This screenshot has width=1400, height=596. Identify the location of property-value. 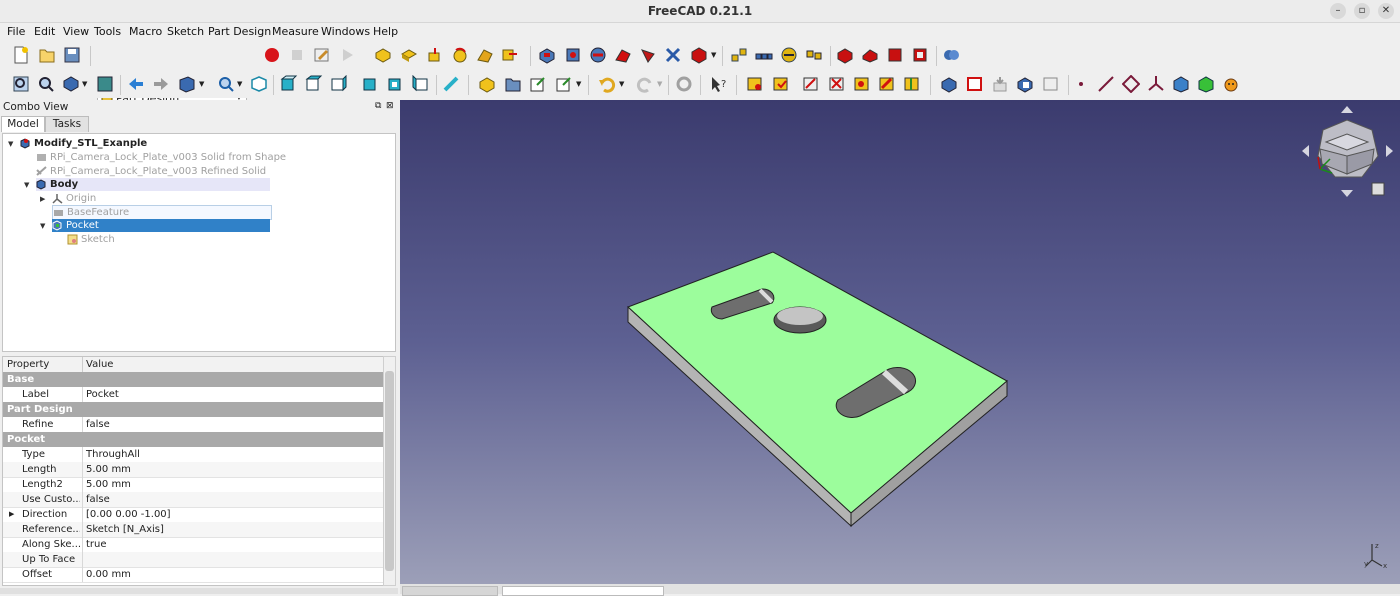
(84, 559).